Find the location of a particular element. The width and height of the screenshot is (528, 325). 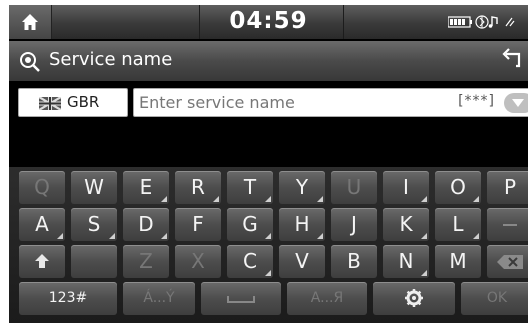

key-u: U is located at coordinates (354, 187).